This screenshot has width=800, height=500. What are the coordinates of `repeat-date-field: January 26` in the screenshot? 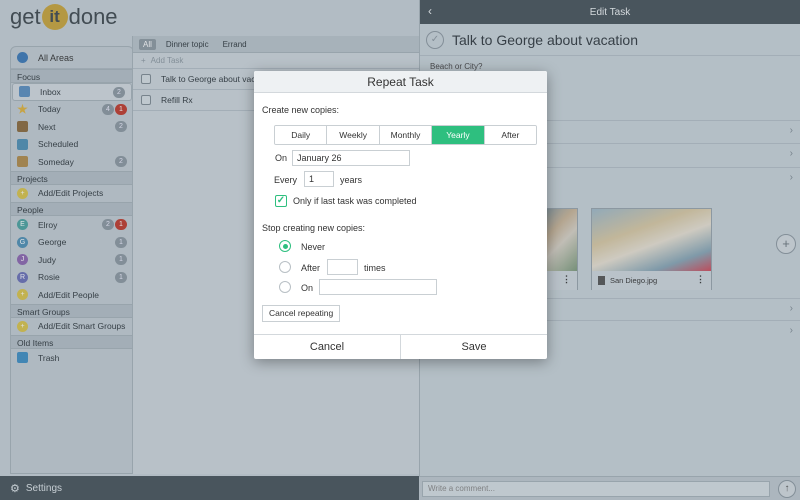 It's located at (351, 158).